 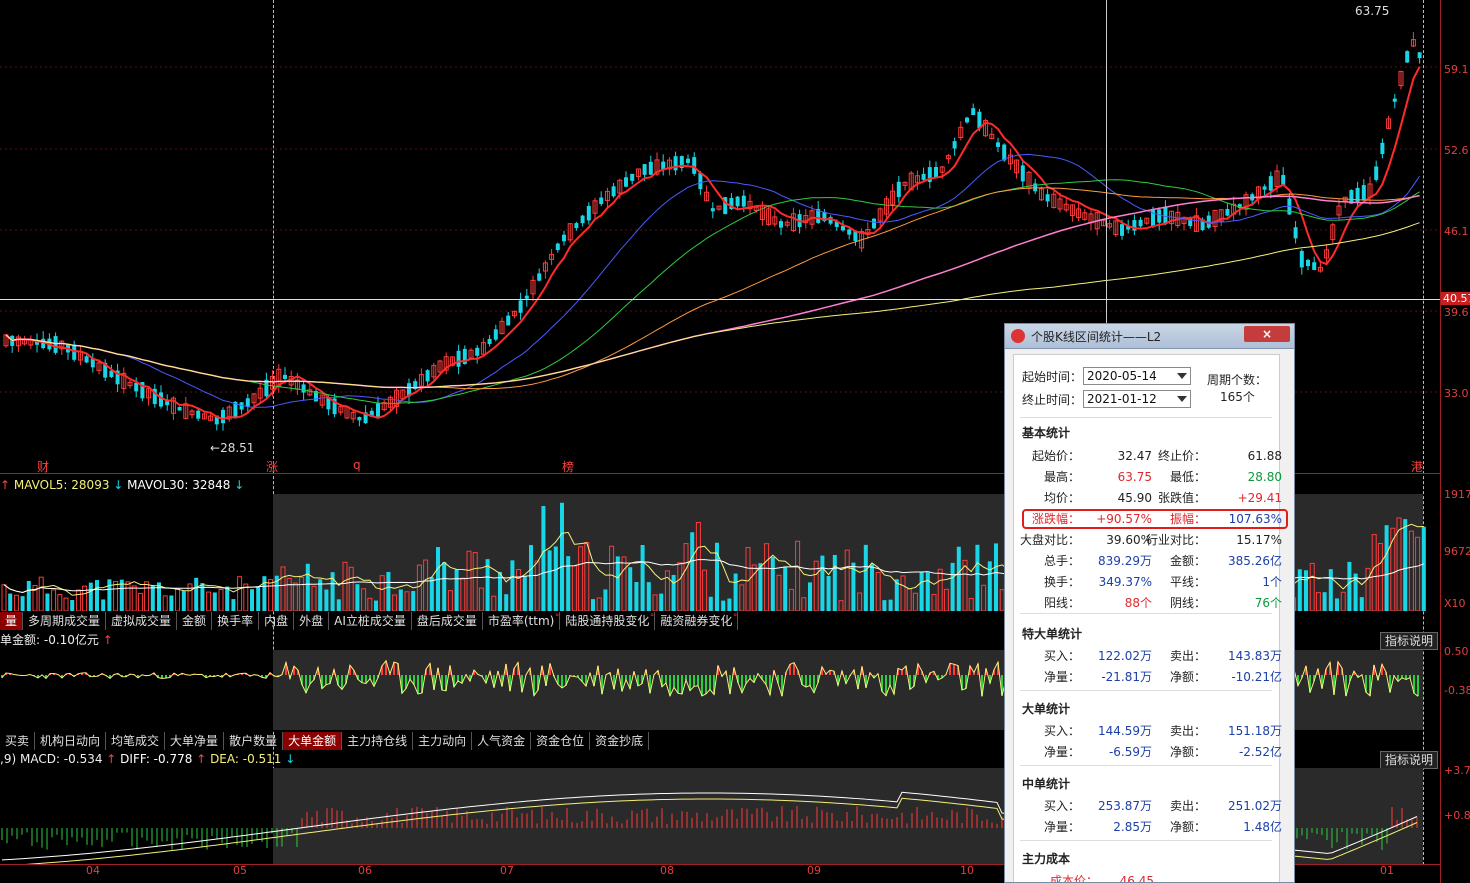 What do you see at coordinates (1148, 677) in the screenshot?
I see `stat-row: 净量： -21.81万 净额： -10.21亿` at bounding box center [1148, 677].